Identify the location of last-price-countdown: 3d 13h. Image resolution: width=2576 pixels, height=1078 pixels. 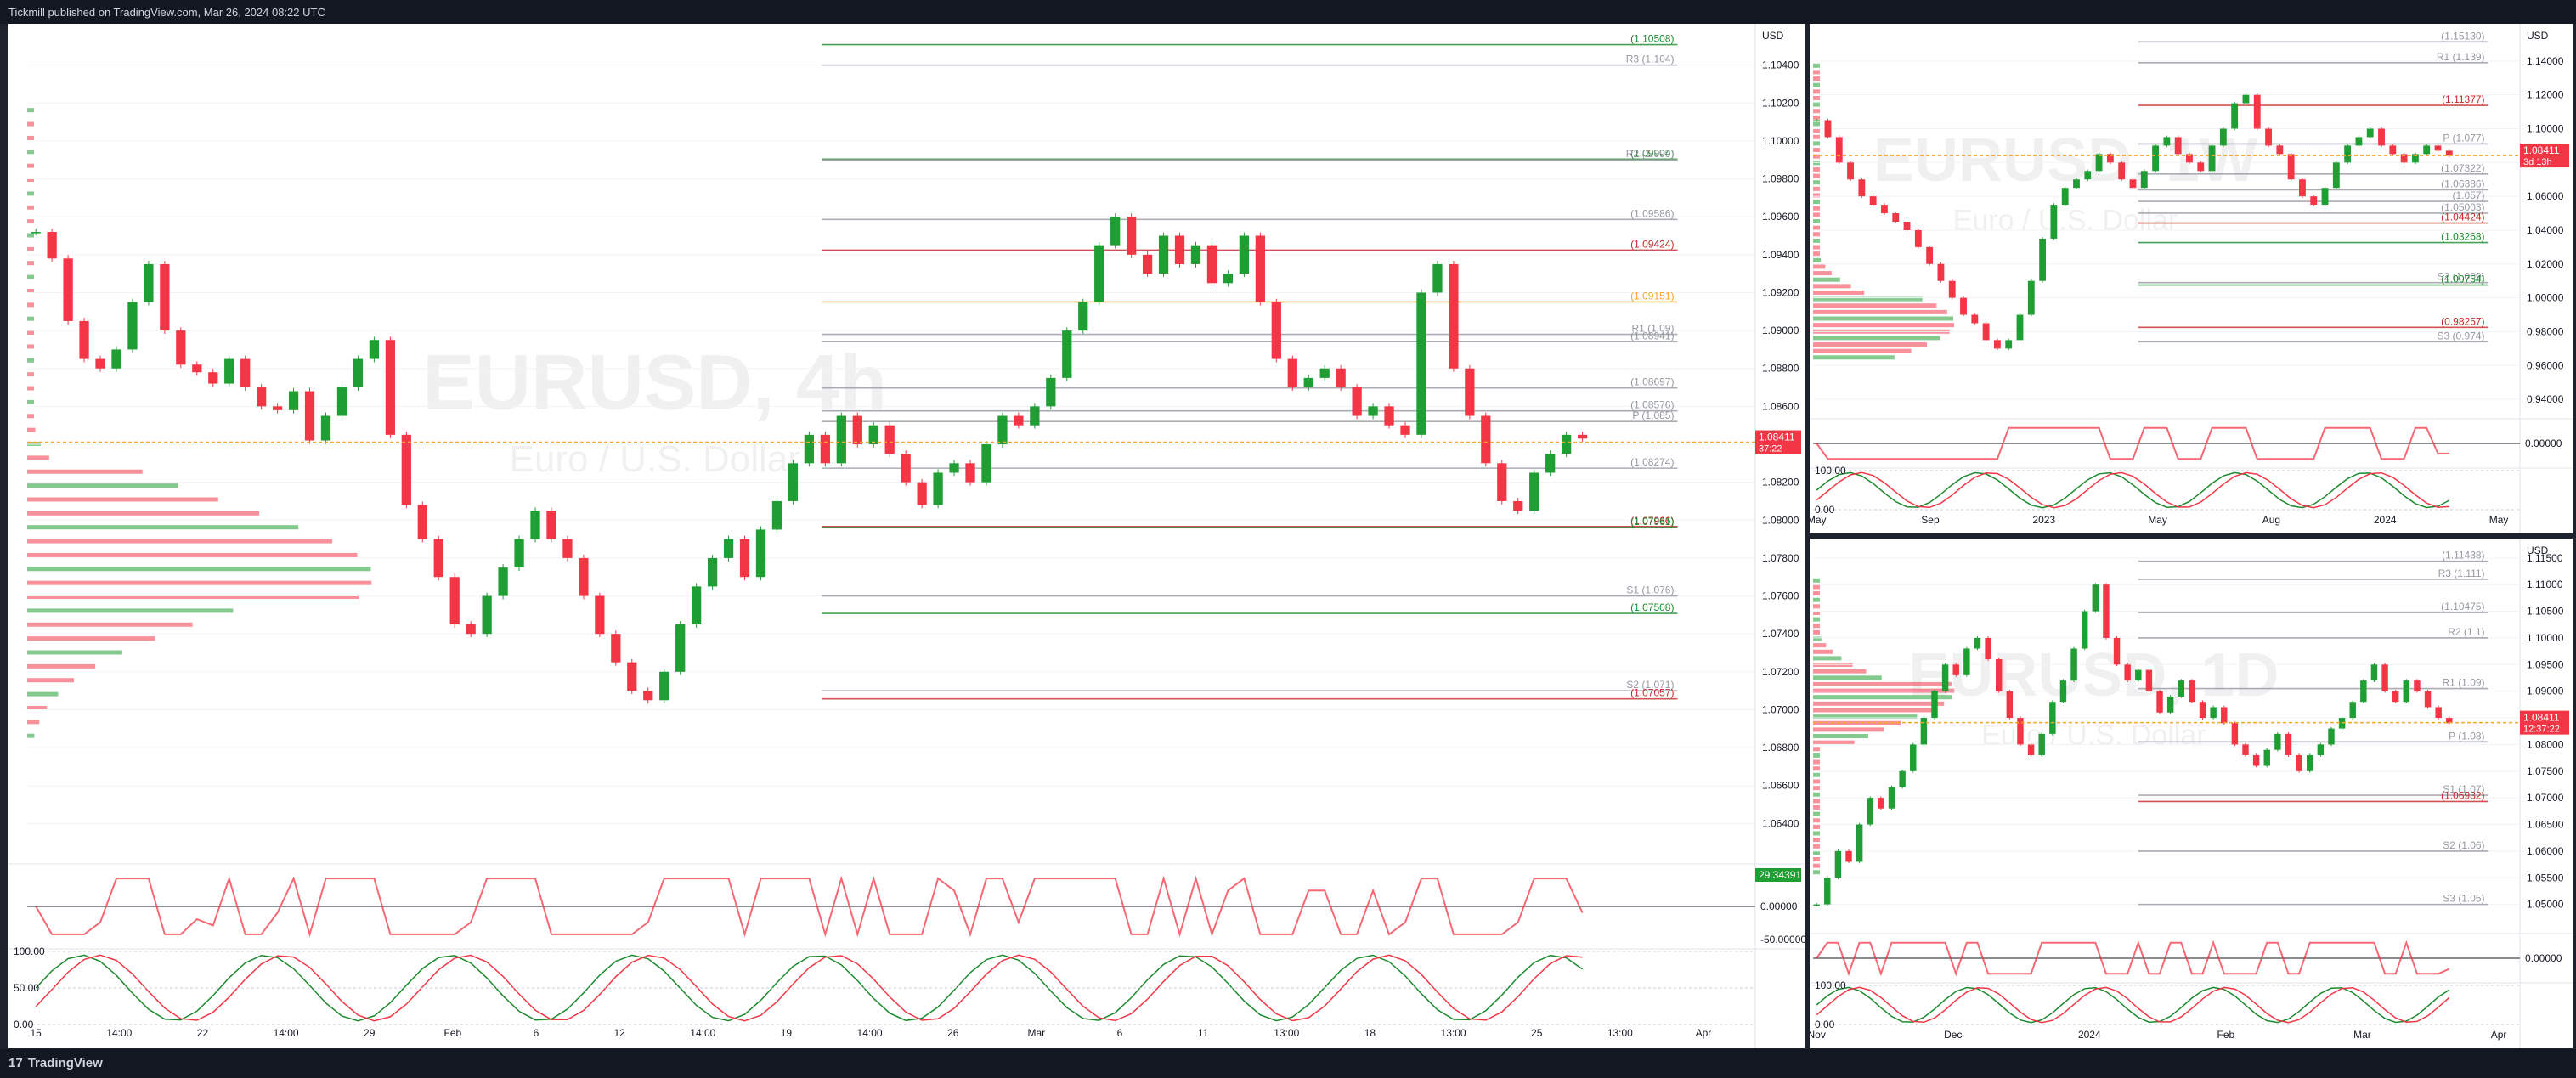
(2538, 162).